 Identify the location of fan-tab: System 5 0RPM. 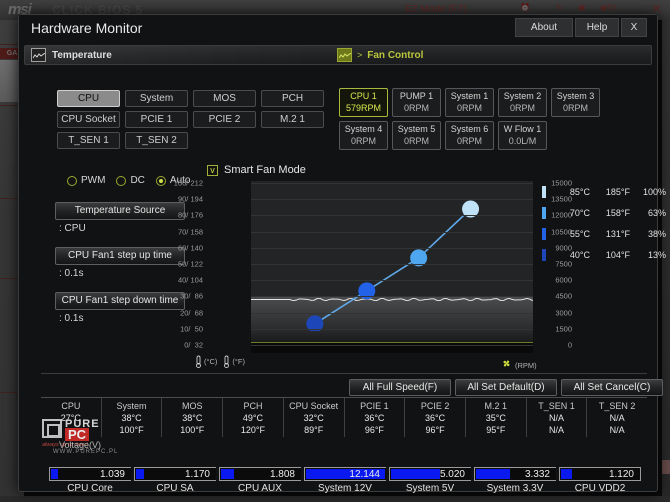
(416, 135).